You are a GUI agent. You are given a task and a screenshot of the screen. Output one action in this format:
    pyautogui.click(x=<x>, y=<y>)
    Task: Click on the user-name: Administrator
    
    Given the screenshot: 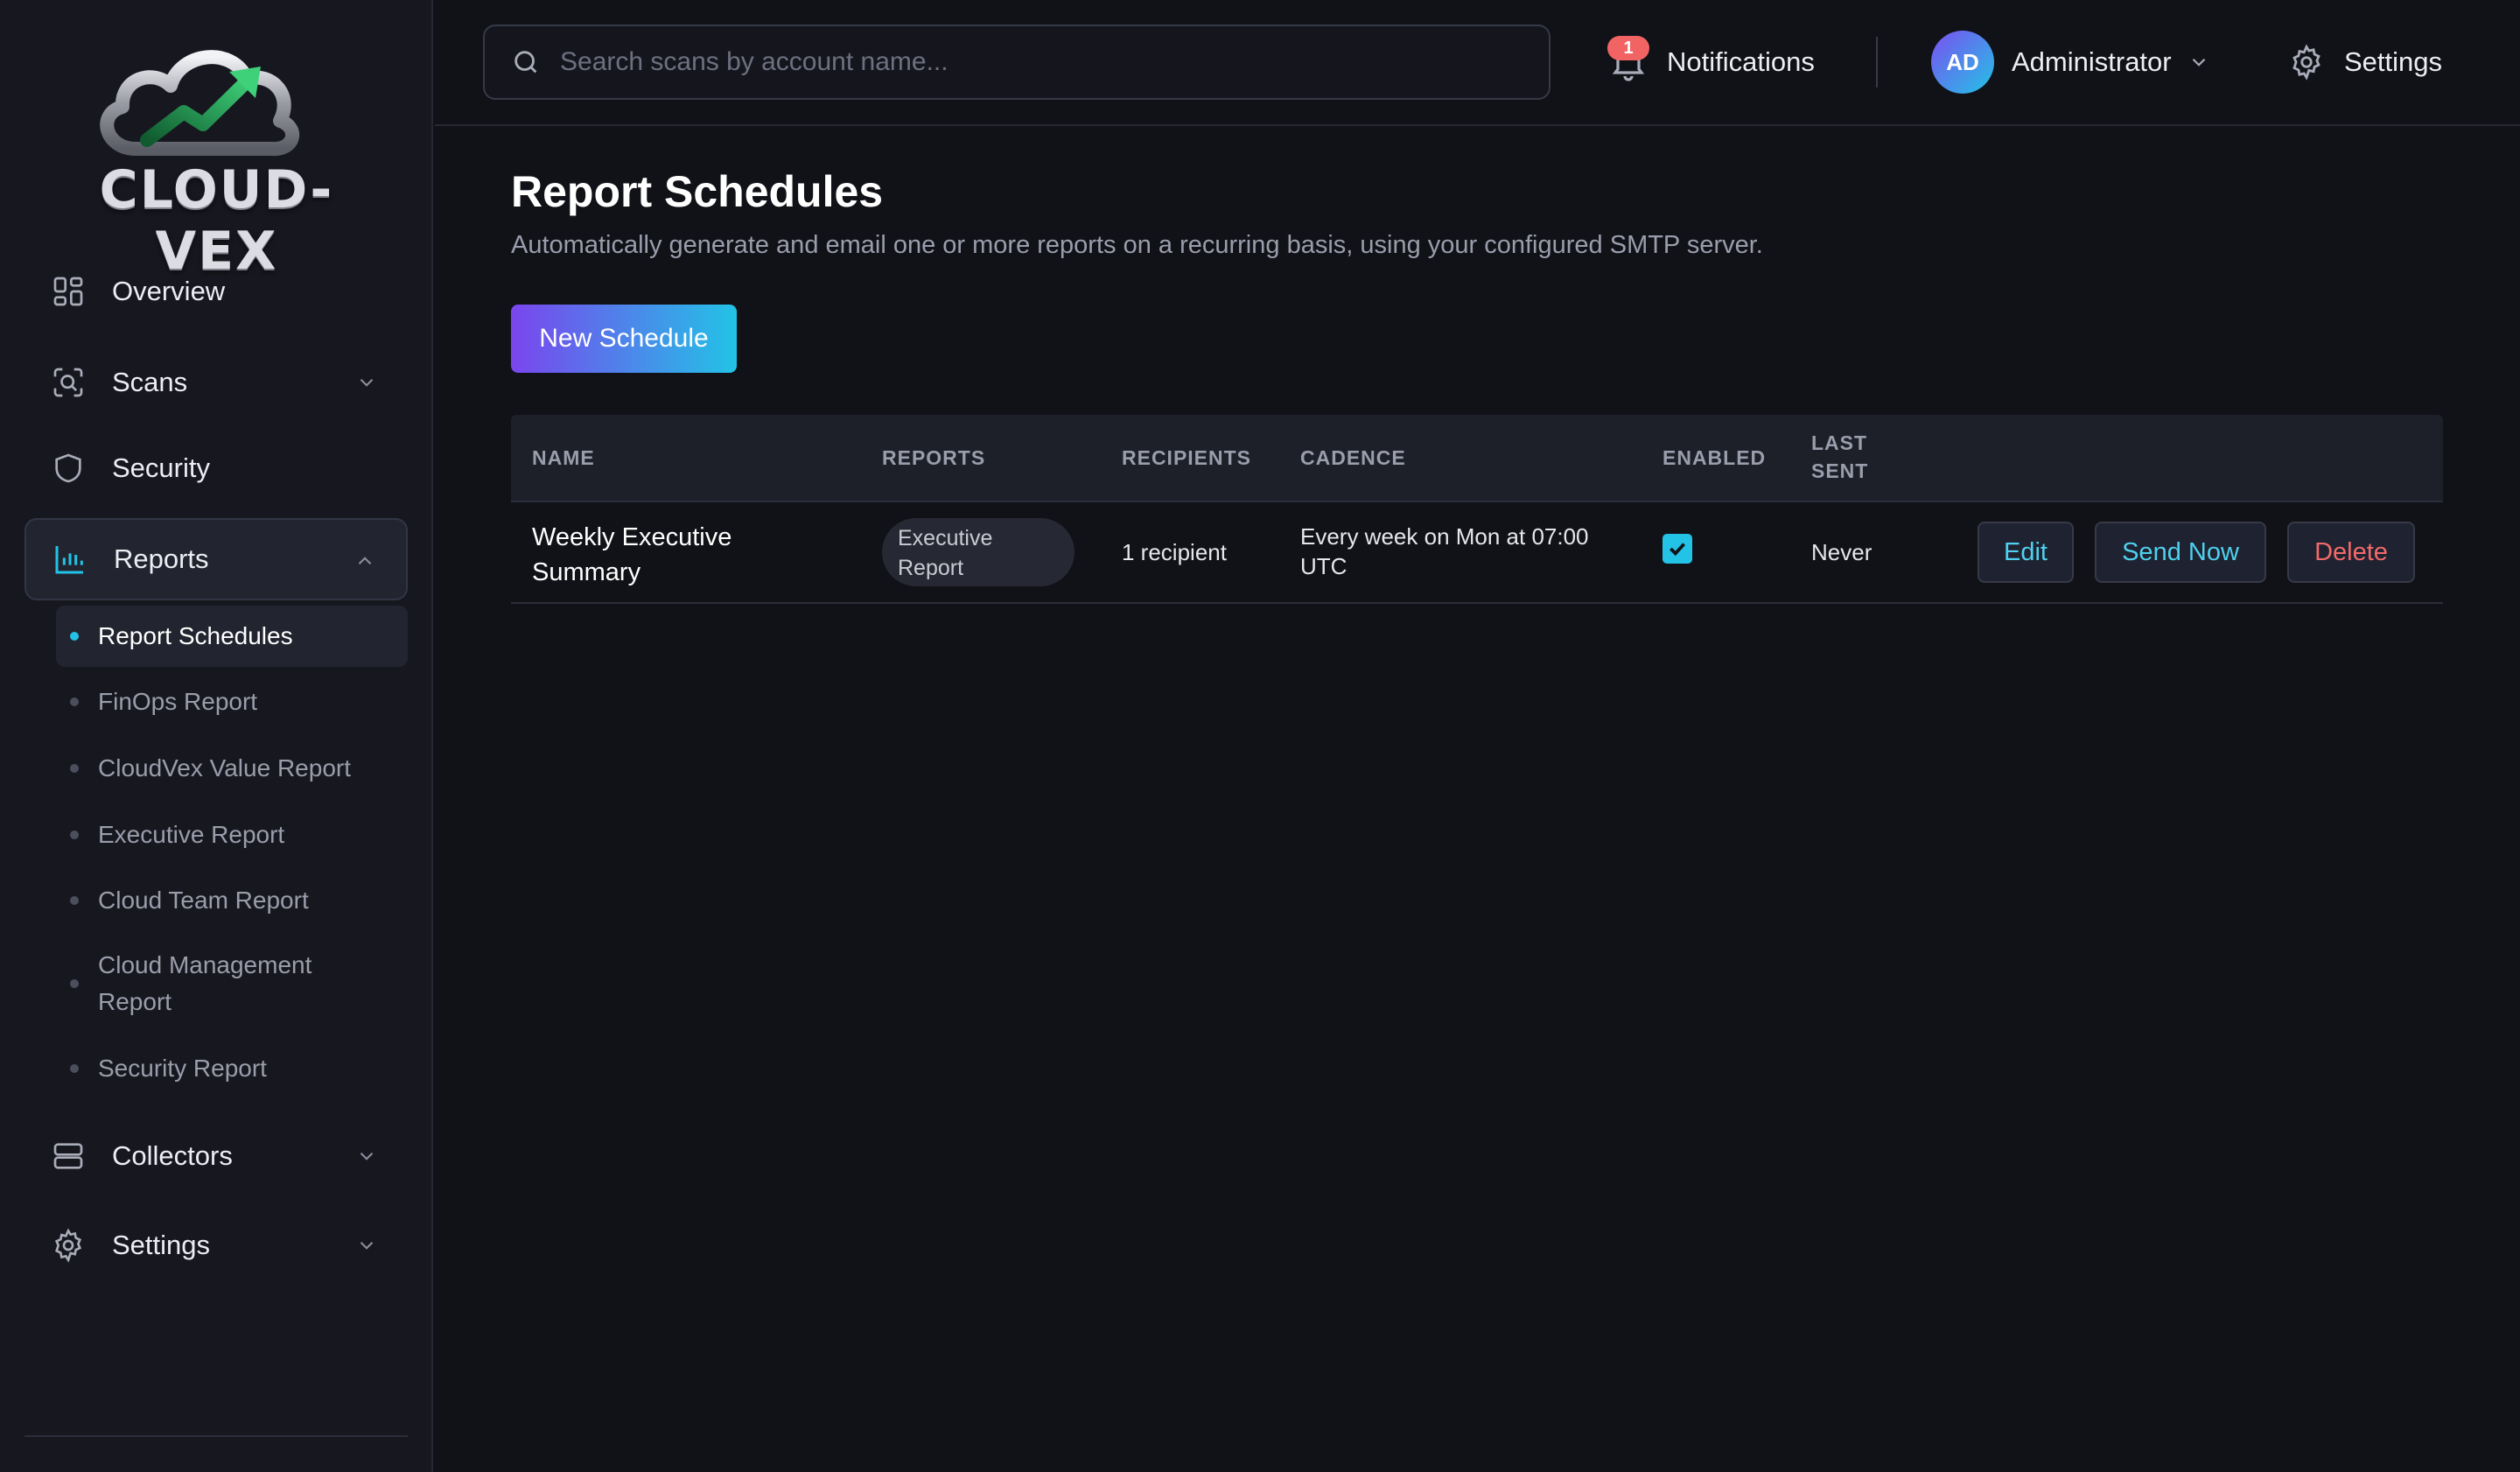 What is the action you would take?
    pyautogui.click(x=2092, y=61)
    